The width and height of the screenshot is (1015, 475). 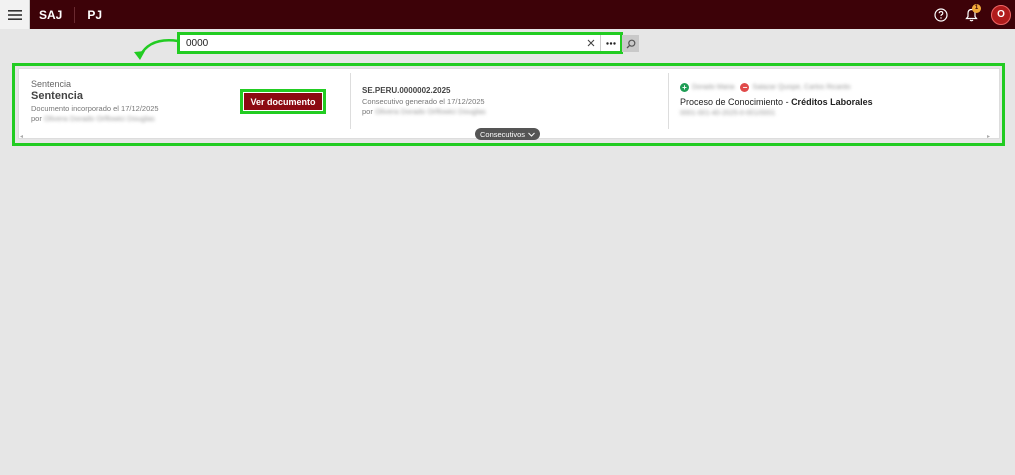 I want to click on process-number: 0001-001-40-2025-0-001/0001, so click(x=727, y=113).